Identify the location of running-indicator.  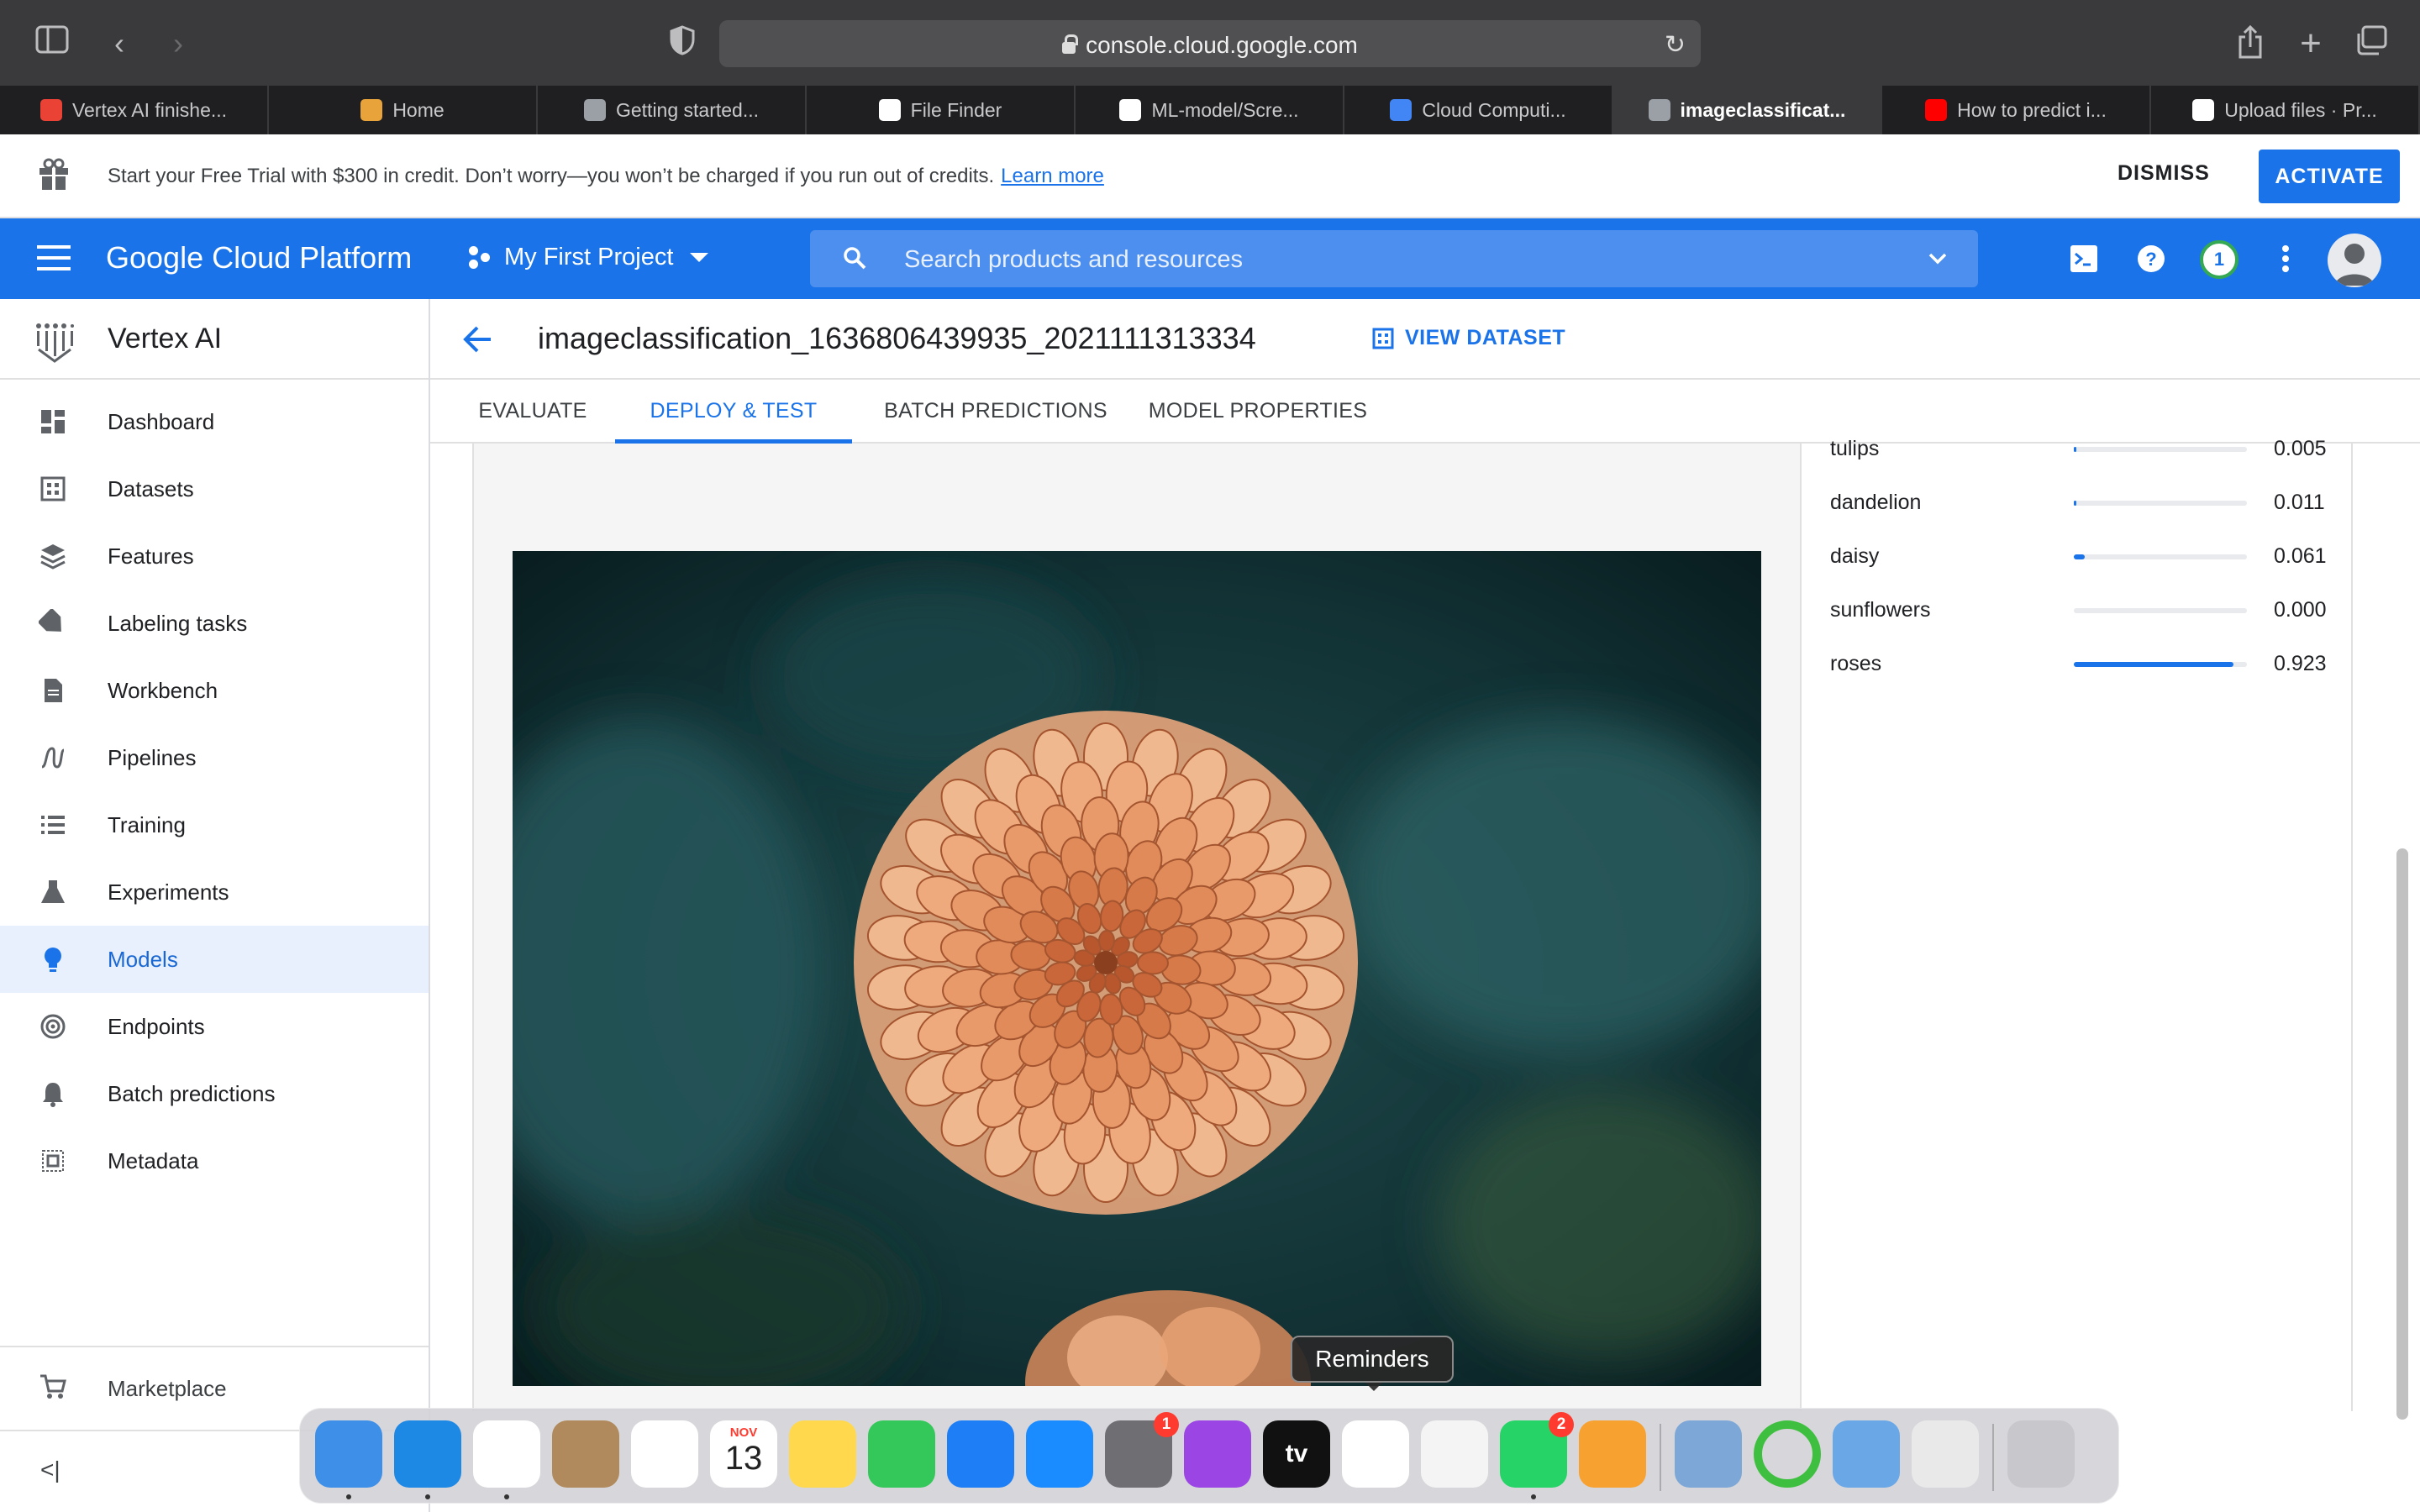
(428, 1496).